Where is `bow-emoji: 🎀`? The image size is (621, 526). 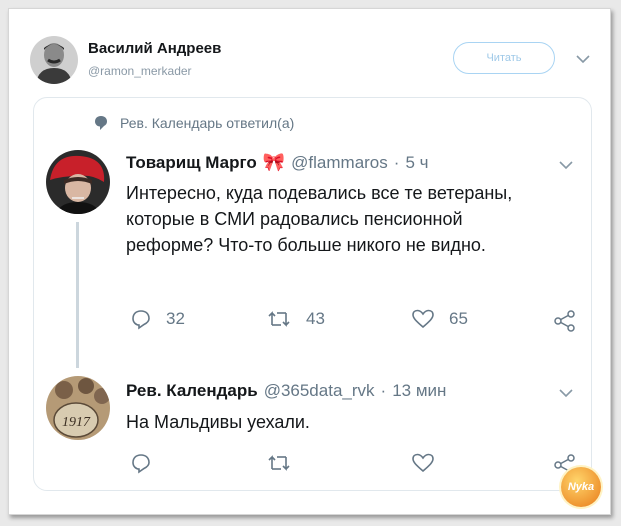 bow-emoji: 🎀 is located at coordinates (274, 162).